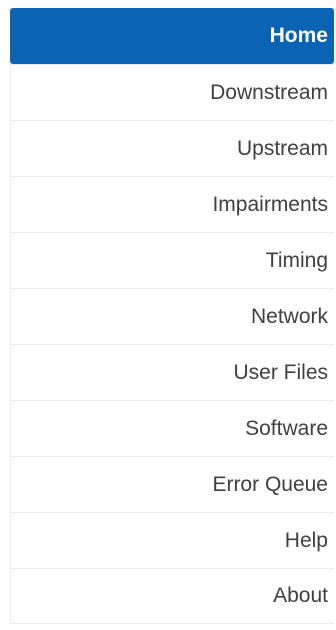 This screenshot has width=336, height=630. What do you see at coordinates (172, 92) in the screenshot?
I see `nav-item-downstream: Downstream` at bounding box center [172, 92].